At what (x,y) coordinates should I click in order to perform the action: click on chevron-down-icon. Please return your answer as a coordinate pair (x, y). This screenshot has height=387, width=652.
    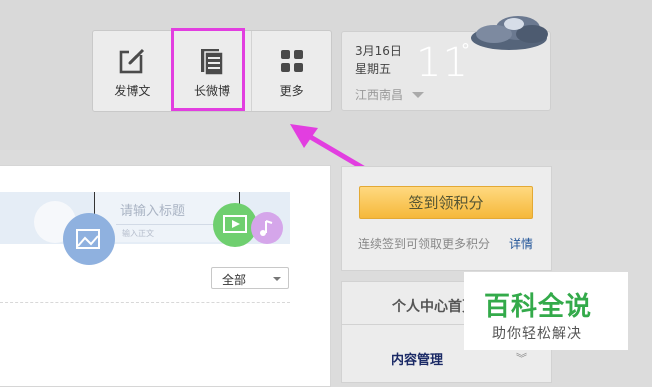
    Looking at the image, I should click on (277, 279).